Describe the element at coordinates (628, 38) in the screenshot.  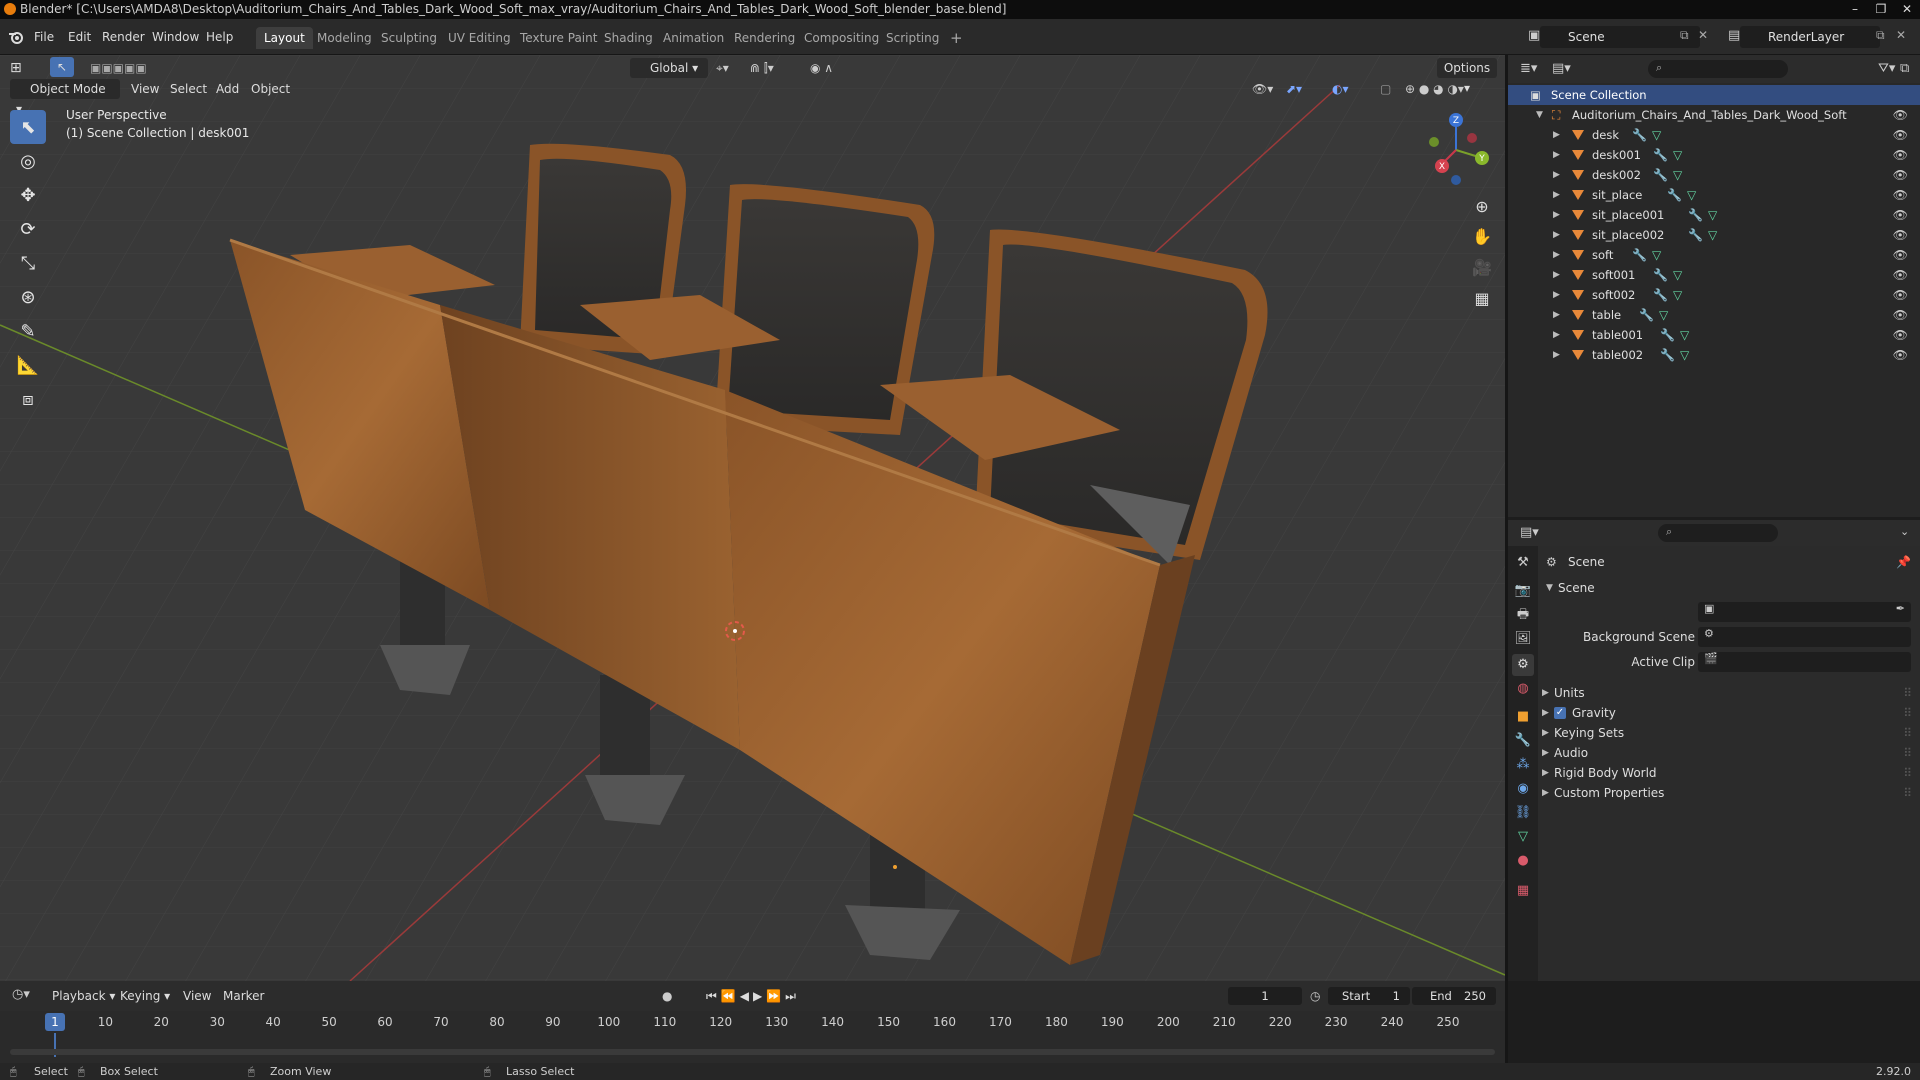
I see `tab-shading: Shading` at that location.